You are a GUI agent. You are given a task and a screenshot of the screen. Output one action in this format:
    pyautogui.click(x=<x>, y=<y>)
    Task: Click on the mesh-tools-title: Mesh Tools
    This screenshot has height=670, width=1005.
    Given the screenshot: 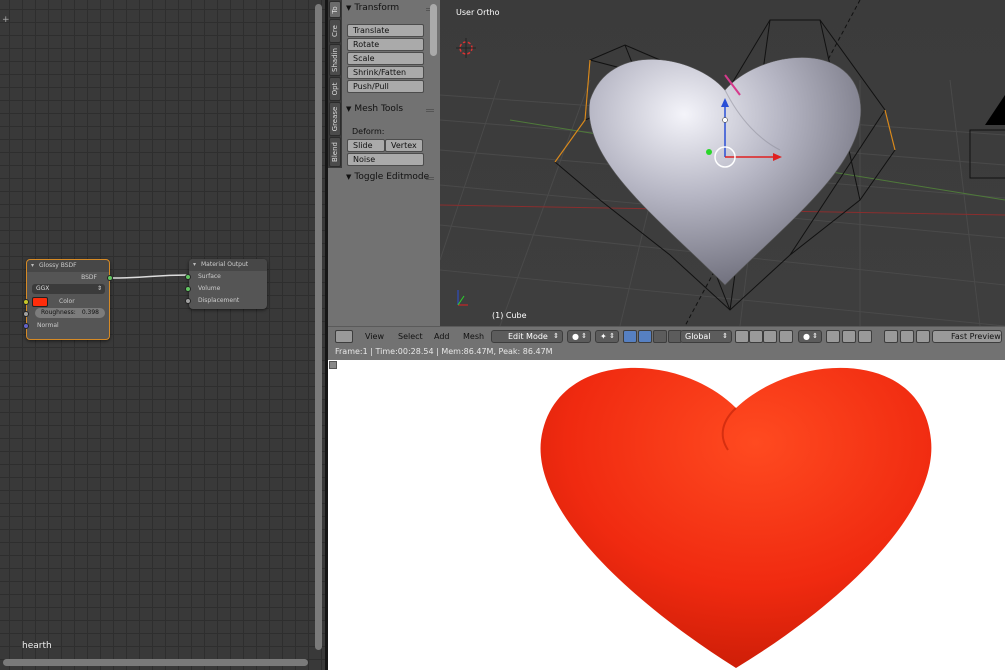 What is the action you would take?
    pyautogui.click(x=379, y=109)
    